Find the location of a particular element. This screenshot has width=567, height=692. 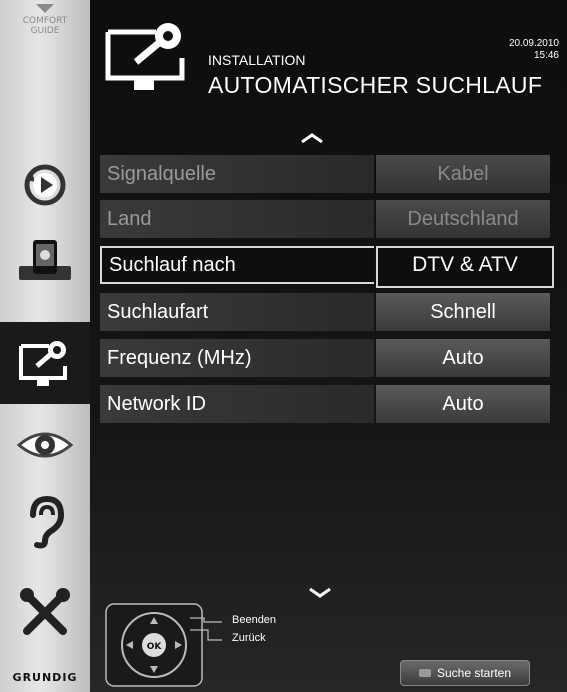

scroll-up-icon is located at coordinates (312, 138).